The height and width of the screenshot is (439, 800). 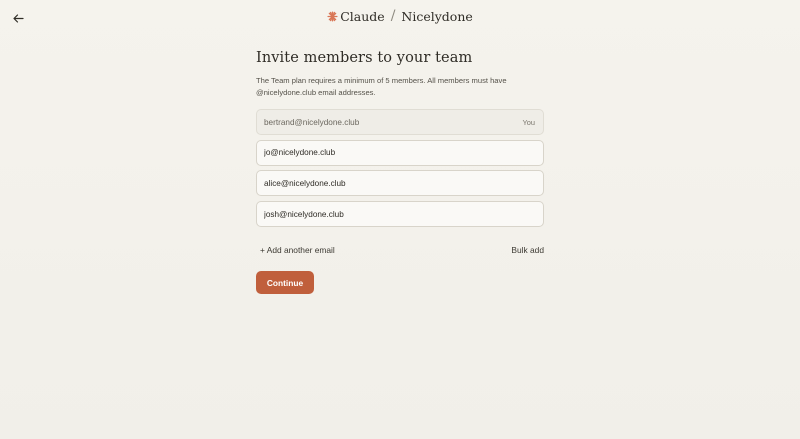 What do you see at coordinates (528, 122) in the screenshot?
I see `you-badge: You` at bounding box center [528, 122].